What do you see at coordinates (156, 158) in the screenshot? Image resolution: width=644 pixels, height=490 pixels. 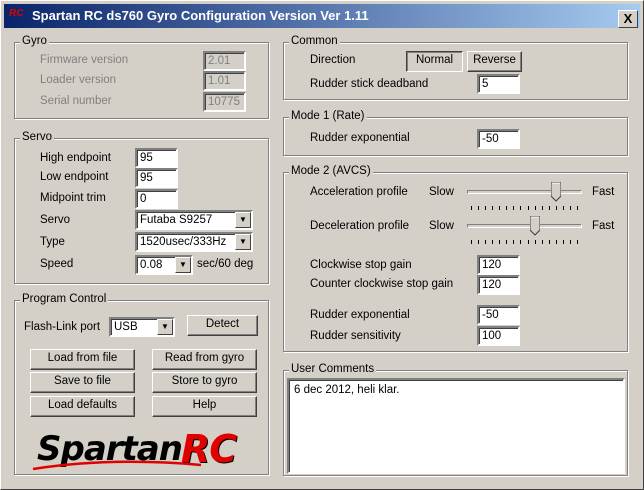 I see `high-endpoint-field: 95` at bounding box center [156, 158].